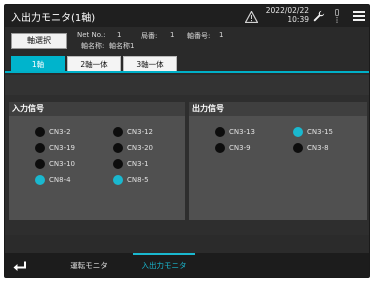 Image resolution: width=376 pixels, height=284 pixels. What do you see at coordinates (199, 36) in the screenshot?
I see `axis-no-label: 軸番号:` at bounding box center [199, 36].